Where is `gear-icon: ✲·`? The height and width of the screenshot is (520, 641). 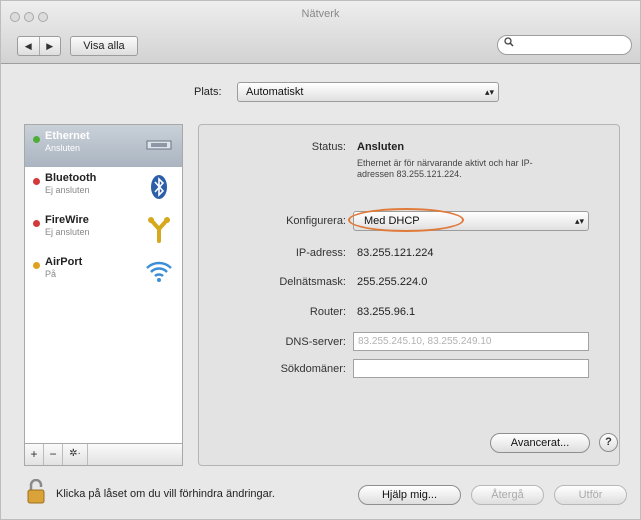 gear-icon: ✲· is located at coordinates (75, 454).